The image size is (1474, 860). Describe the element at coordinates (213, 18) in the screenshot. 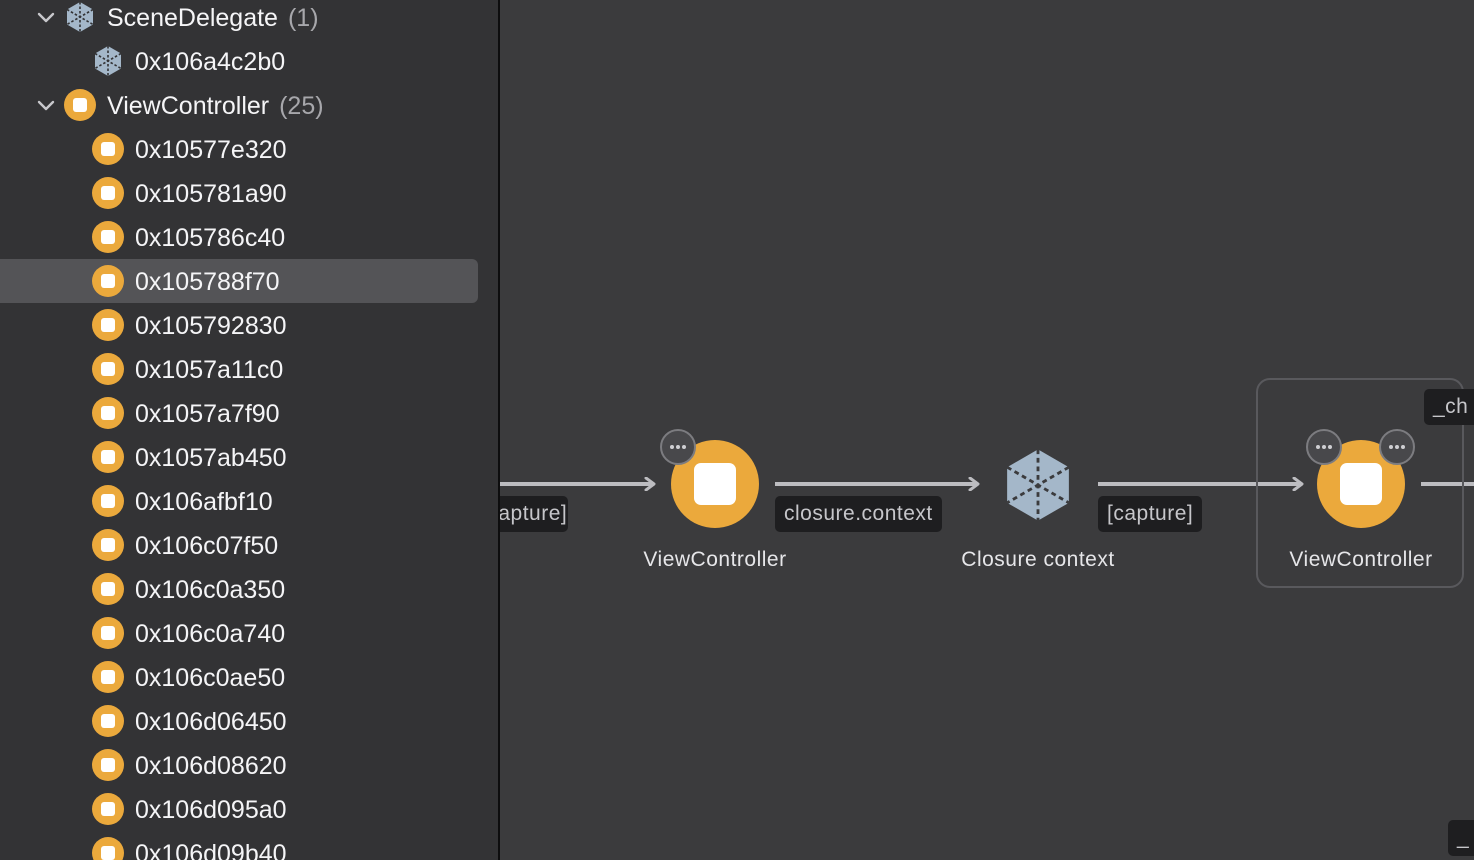

I see `tree-group-label: SceneDelegate (1)` at that location.